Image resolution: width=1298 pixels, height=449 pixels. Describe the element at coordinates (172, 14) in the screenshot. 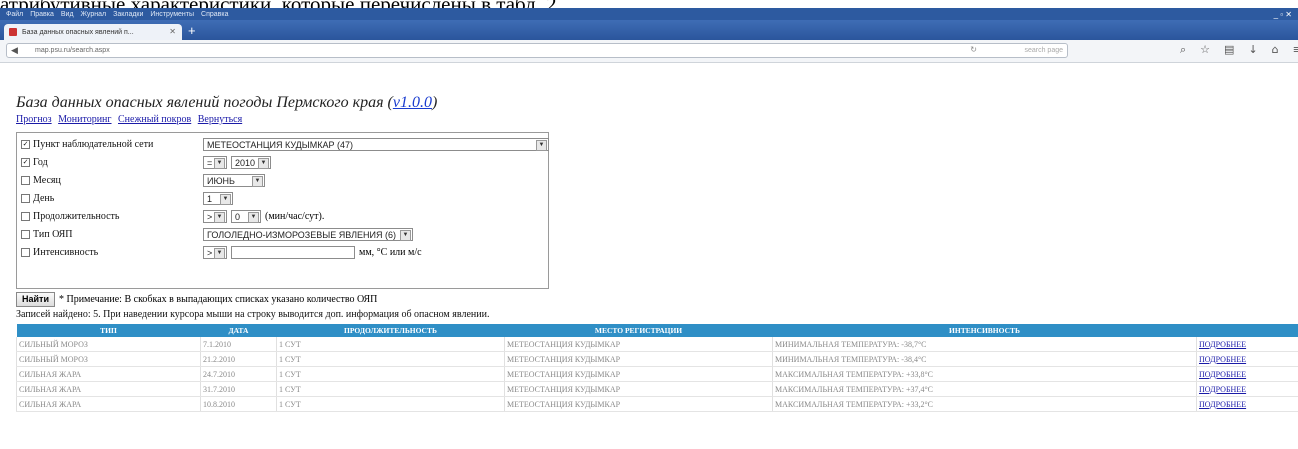

I see `menu-tools: Инструменты` at that location.